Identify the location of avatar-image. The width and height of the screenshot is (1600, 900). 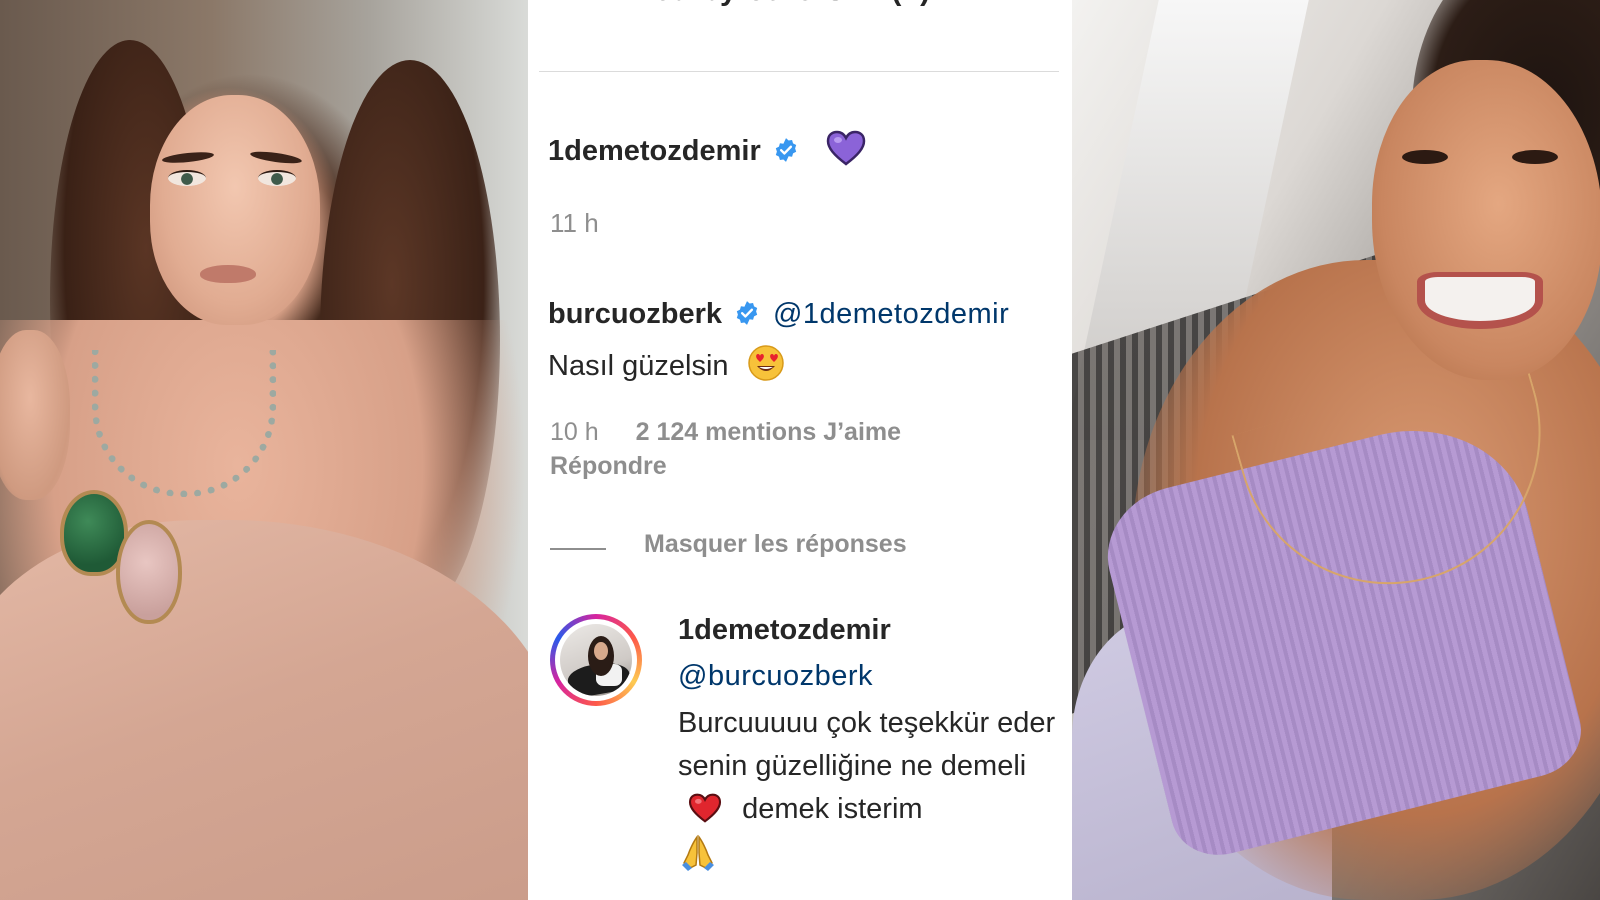
(596, 660).